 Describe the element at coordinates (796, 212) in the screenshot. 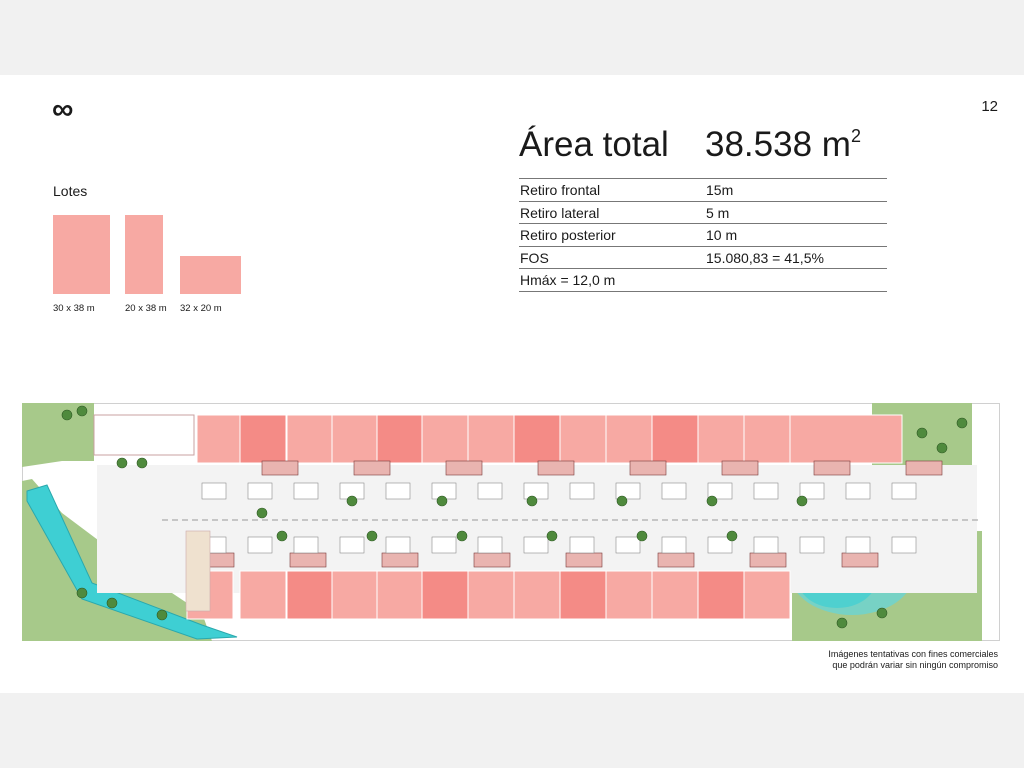

I see `spec-value: 5 m` at that location.